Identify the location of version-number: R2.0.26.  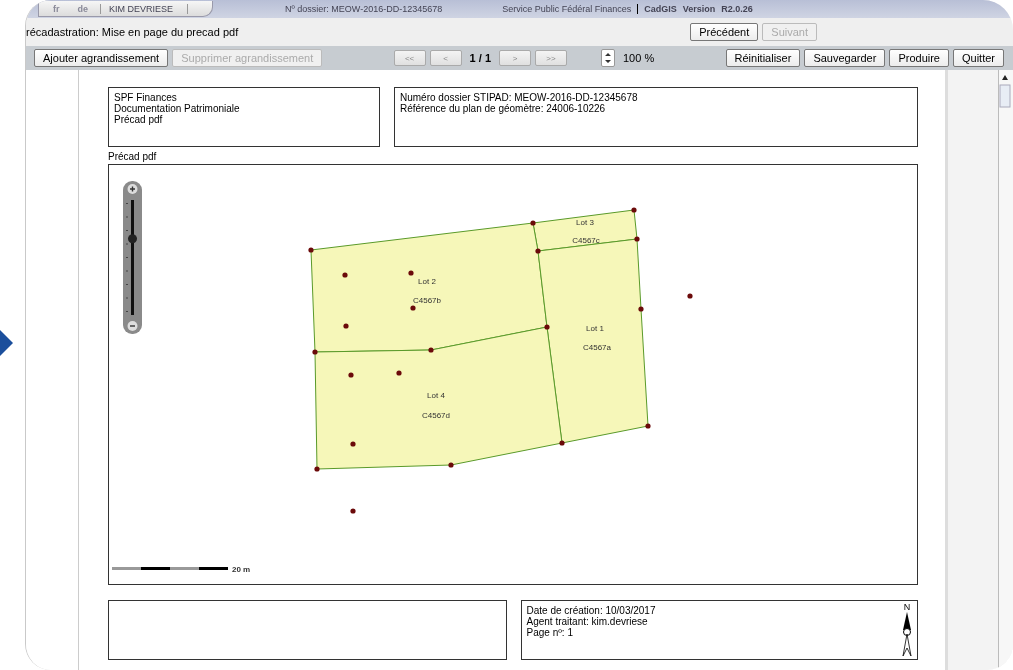
(737, 9).